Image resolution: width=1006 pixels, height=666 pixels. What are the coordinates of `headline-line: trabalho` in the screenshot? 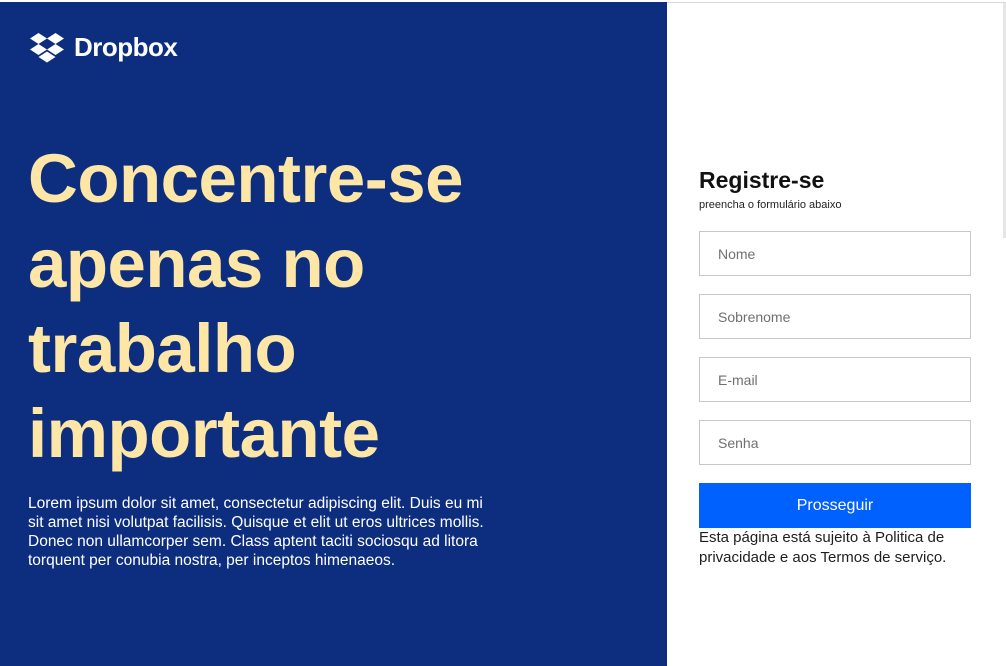 It's located at (162, 348).